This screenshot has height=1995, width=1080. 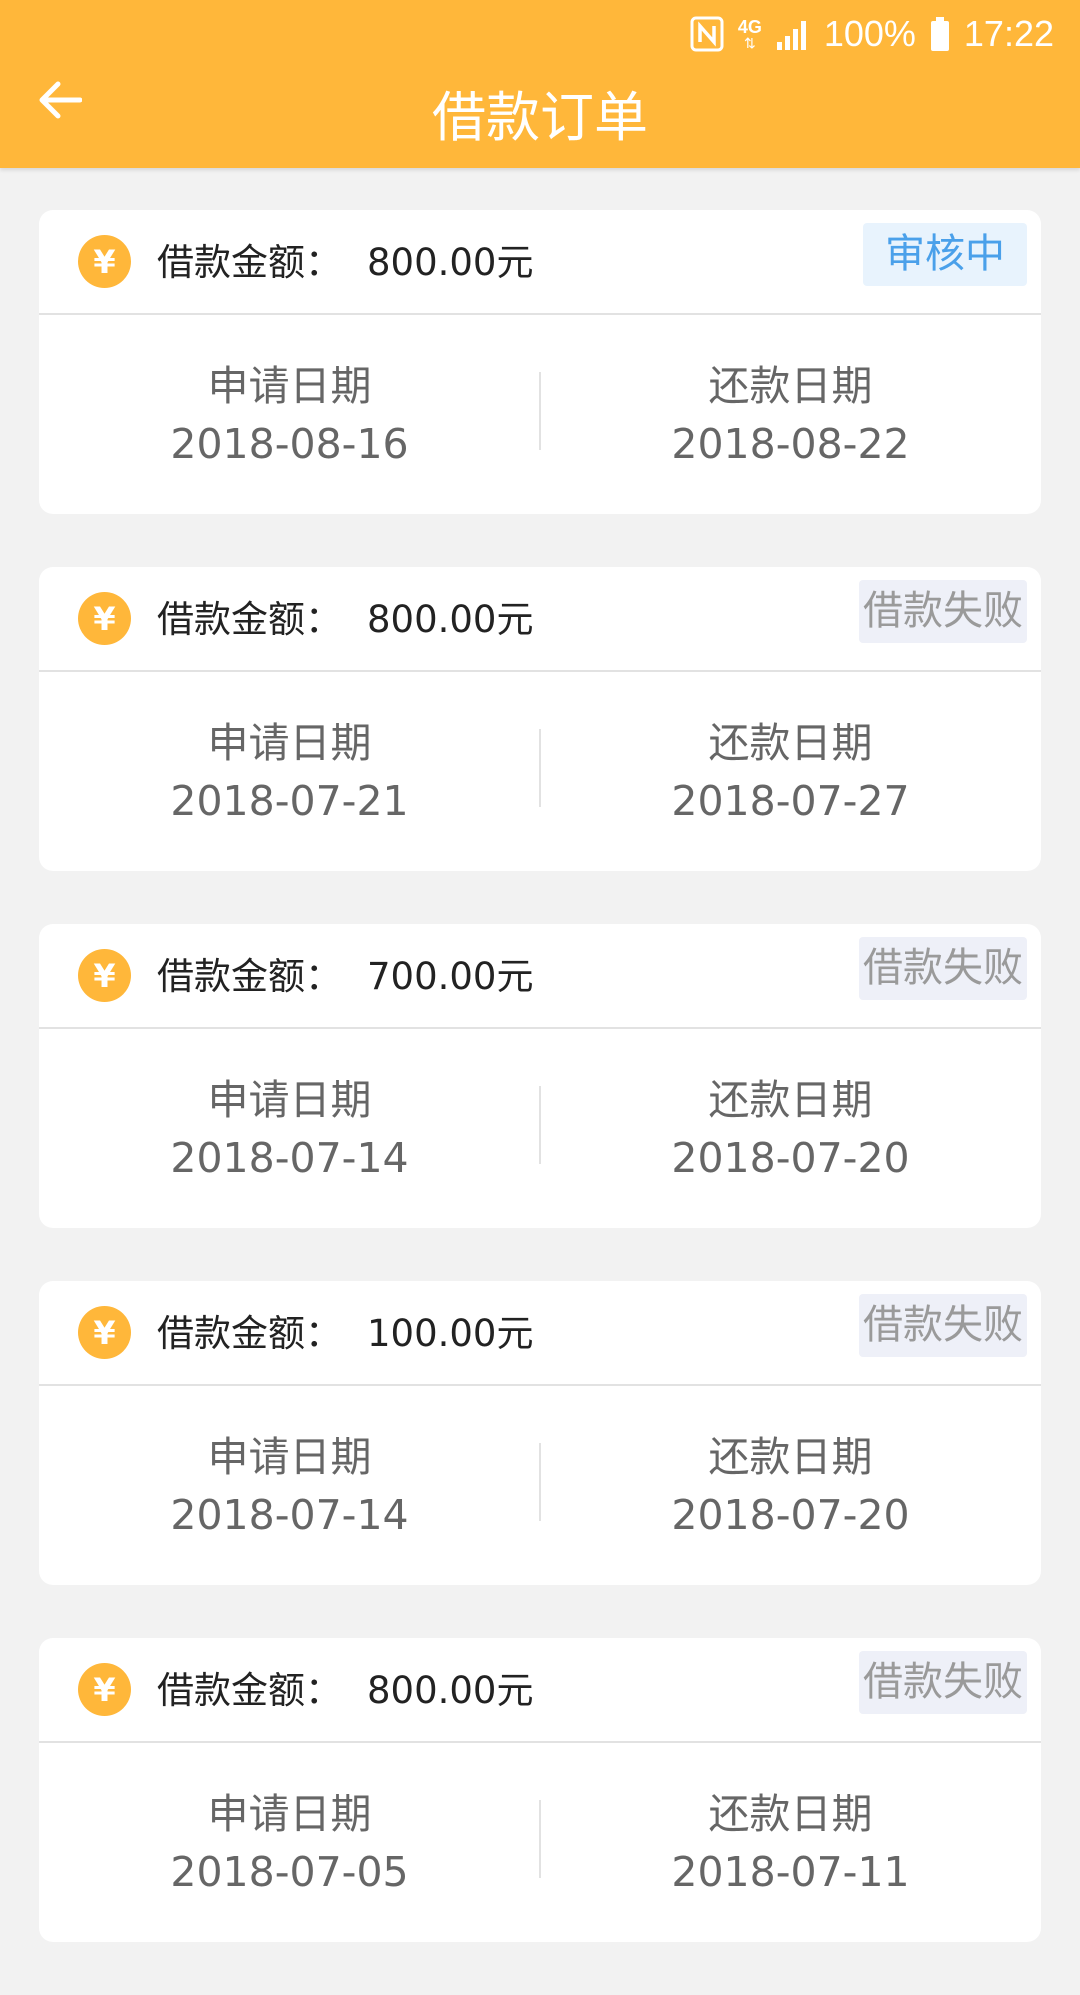 I want to click on order-card-body: 申请日期 2018-07-21 还款日期 2018-07-27, so click(x=540, y=771).